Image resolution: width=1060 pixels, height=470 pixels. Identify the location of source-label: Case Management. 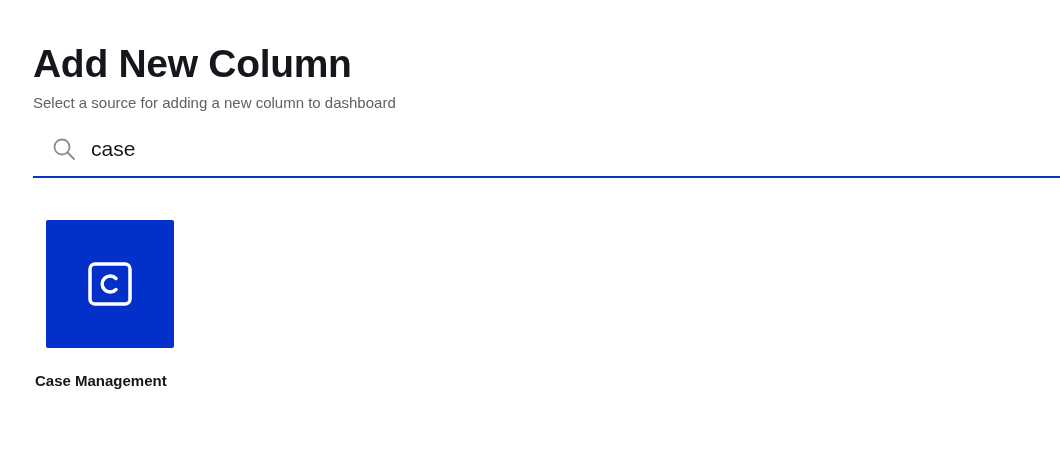
(101, 380).